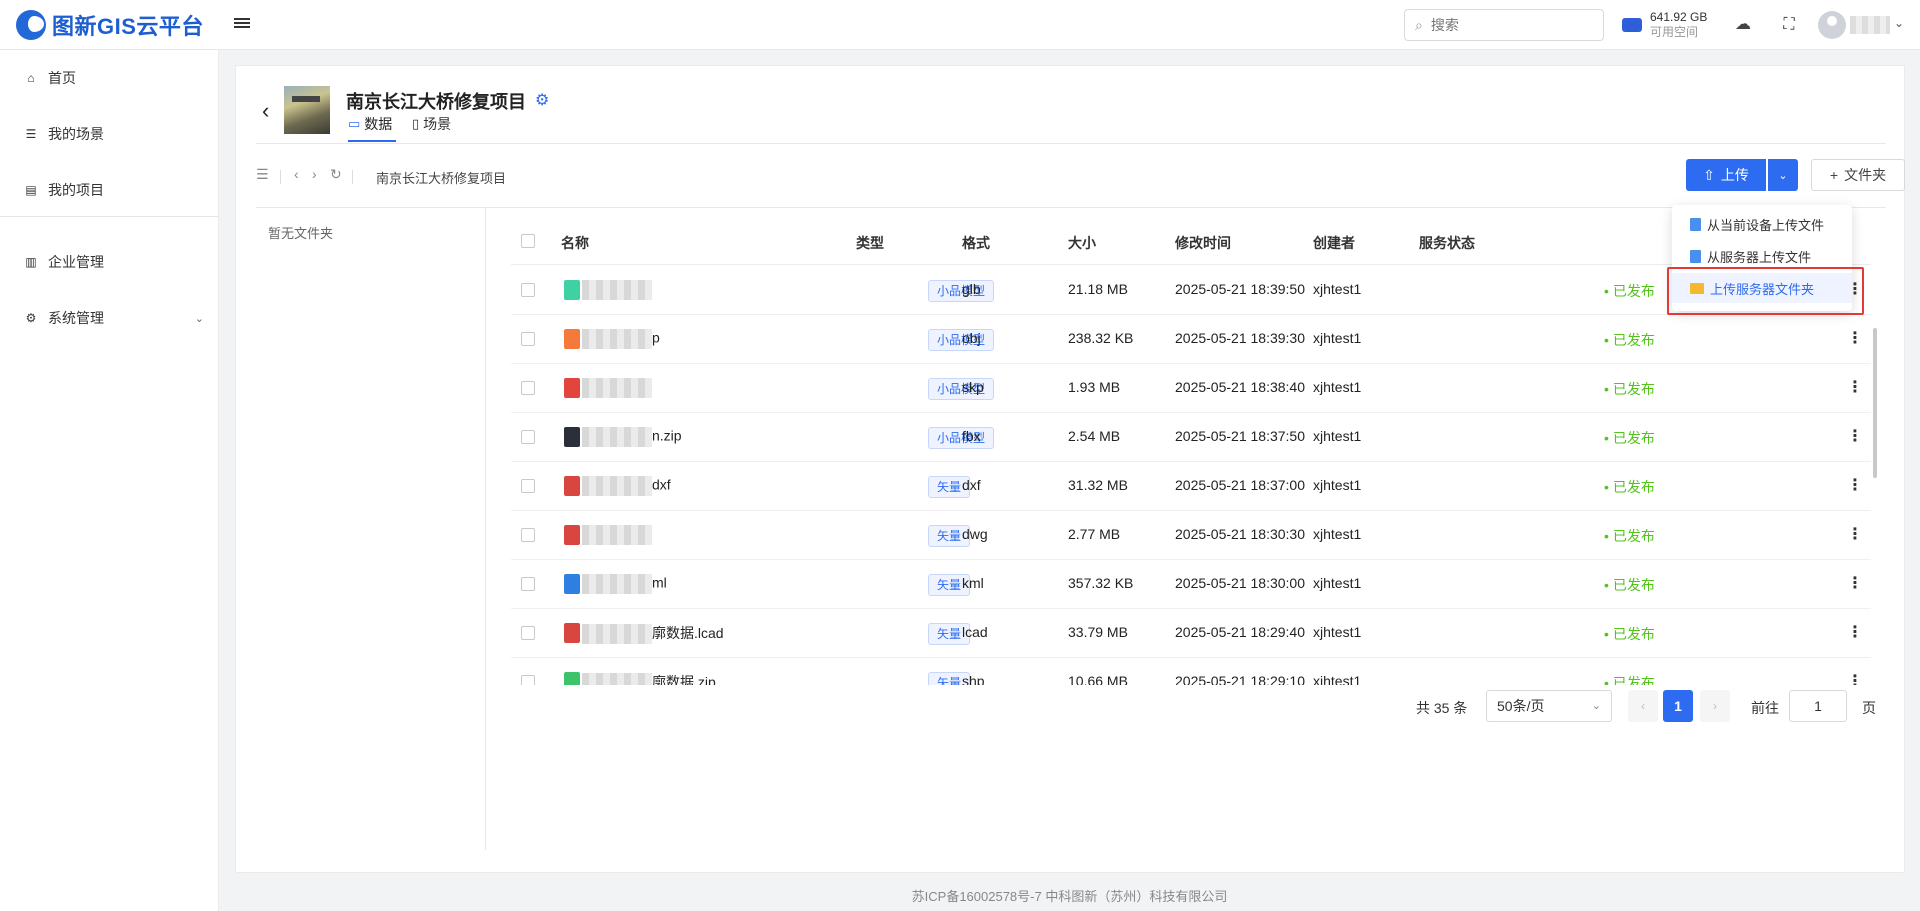 This screenshot has height=911, width=1920. I want to click on cad-icon, so click(572, 486).